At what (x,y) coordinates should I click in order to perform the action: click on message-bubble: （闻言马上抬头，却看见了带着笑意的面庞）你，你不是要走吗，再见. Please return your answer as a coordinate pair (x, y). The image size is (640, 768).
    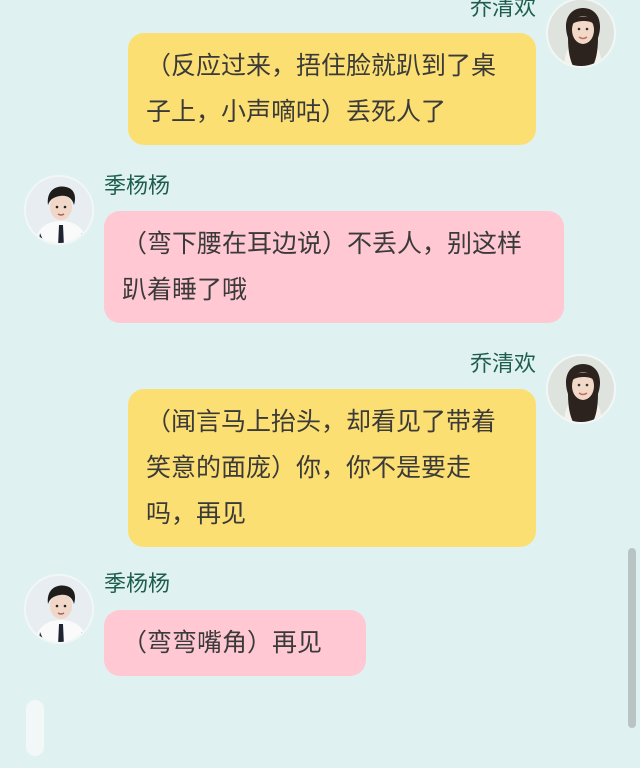
    Looking at the image, I should click on (332, 468).